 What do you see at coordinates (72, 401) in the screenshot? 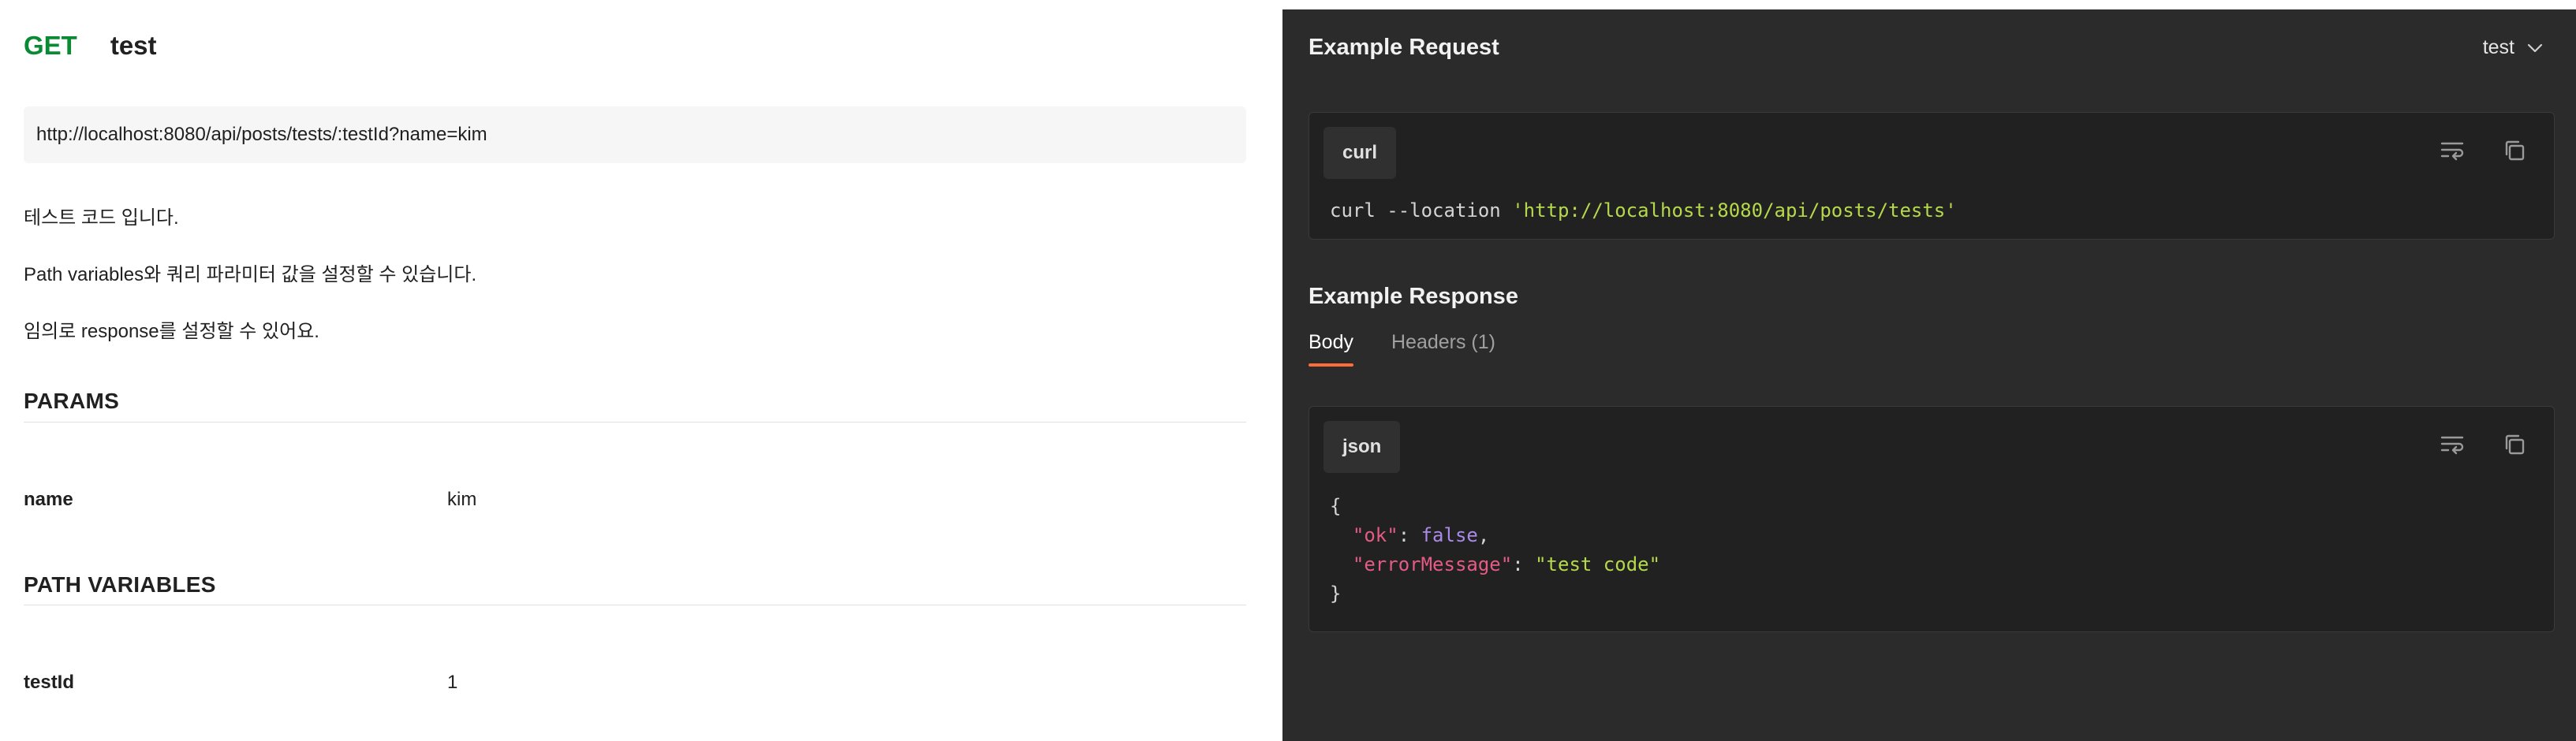
I see `params-section-title: PARAMS` at bounding box center [72, 401].